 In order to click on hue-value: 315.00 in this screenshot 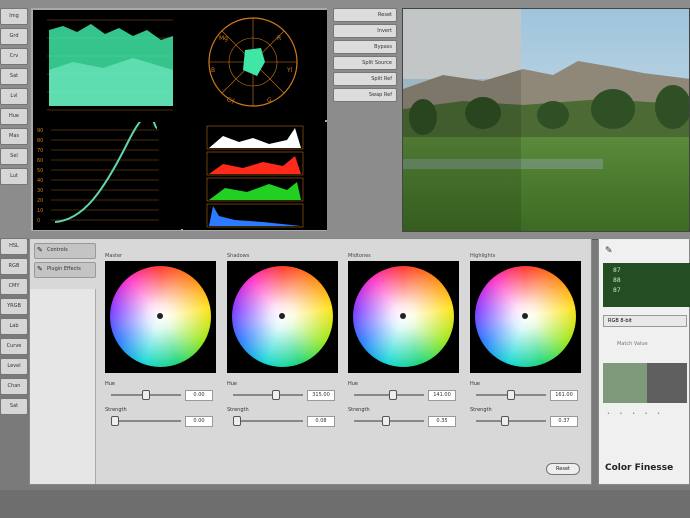, I will do `click(321, 395)`.